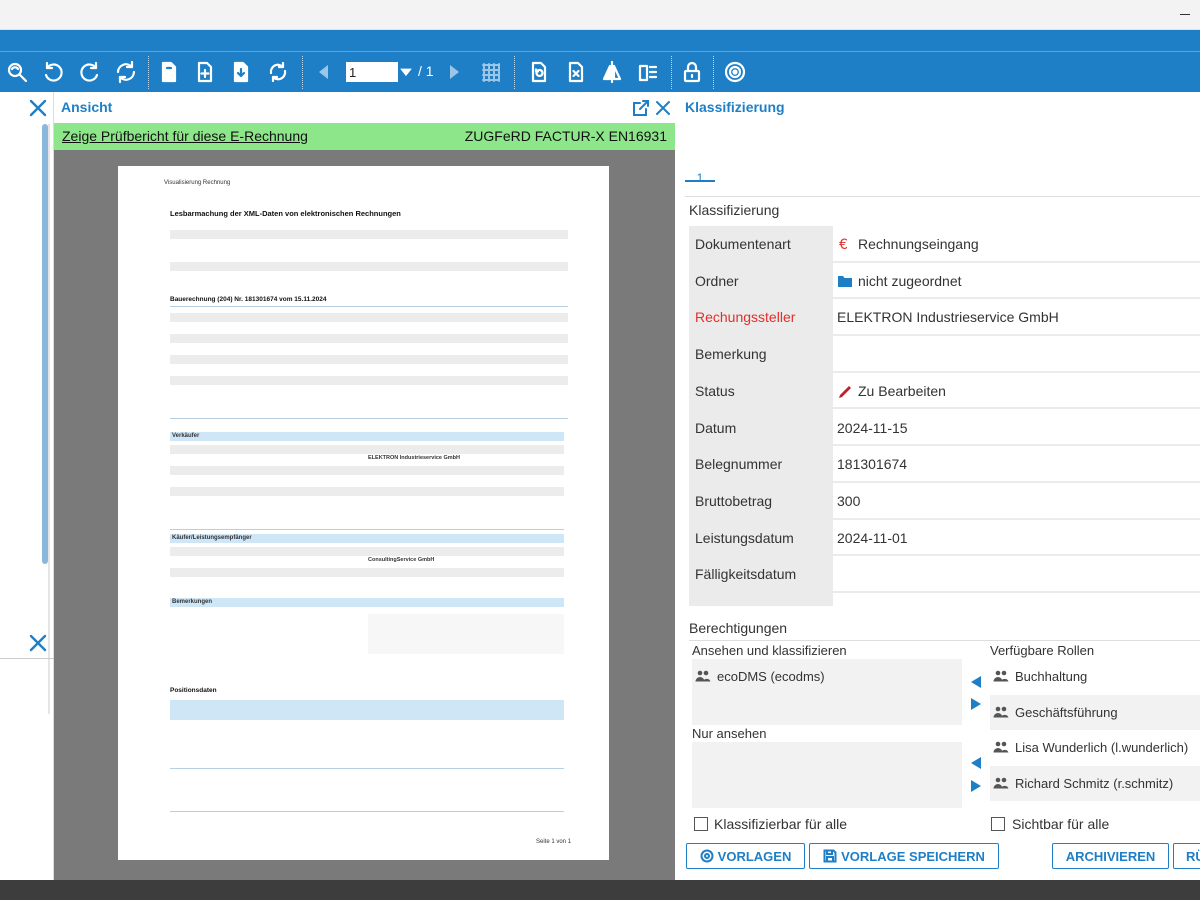 Image resolution: width=1200 pixels, height=900 pixels. Describe the element at coordinates (539, 72) in the screenshot. I see `reset-document-button` at that location.